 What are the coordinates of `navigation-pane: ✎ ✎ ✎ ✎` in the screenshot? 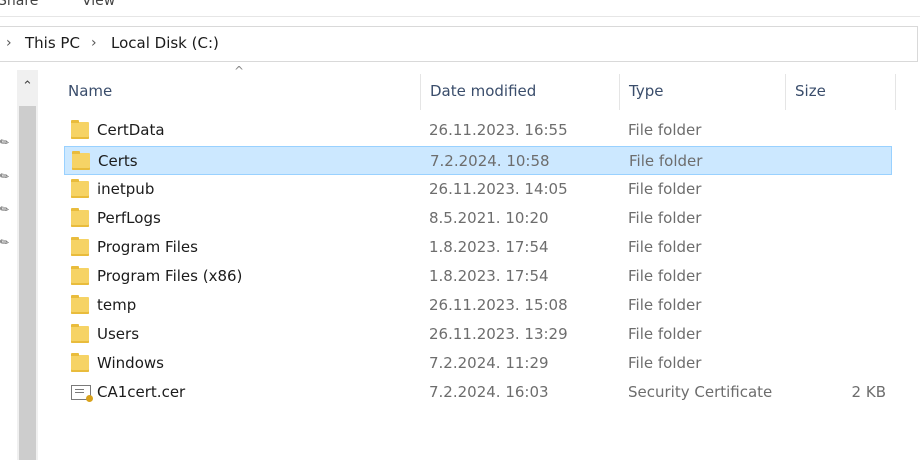 It's located at (8, 262).